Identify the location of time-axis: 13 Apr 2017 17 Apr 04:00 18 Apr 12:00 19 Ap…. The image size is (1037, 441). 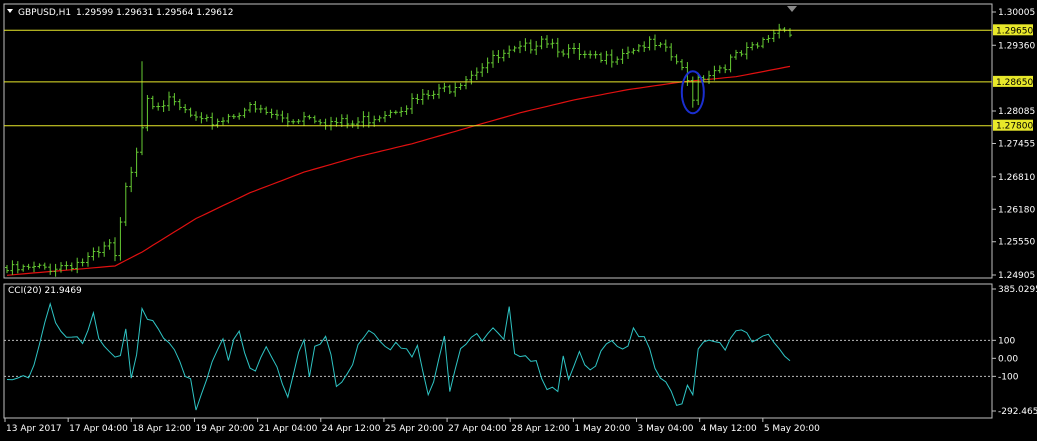
(412, 426).